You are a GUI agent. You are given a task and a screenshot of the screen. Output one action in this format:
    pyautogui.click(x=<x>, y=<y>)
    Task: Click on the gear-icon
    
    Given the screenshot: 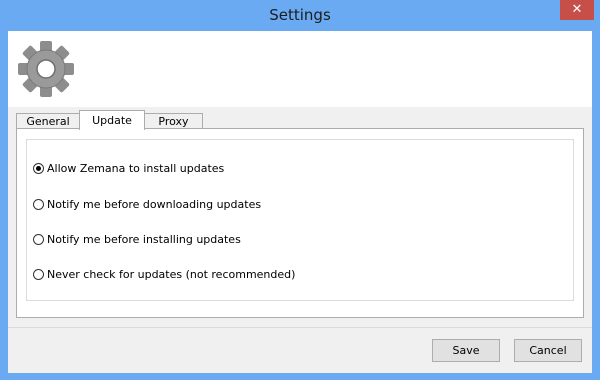 What is the action you would take?
    pyautogui.click(x=46, y=69)
    